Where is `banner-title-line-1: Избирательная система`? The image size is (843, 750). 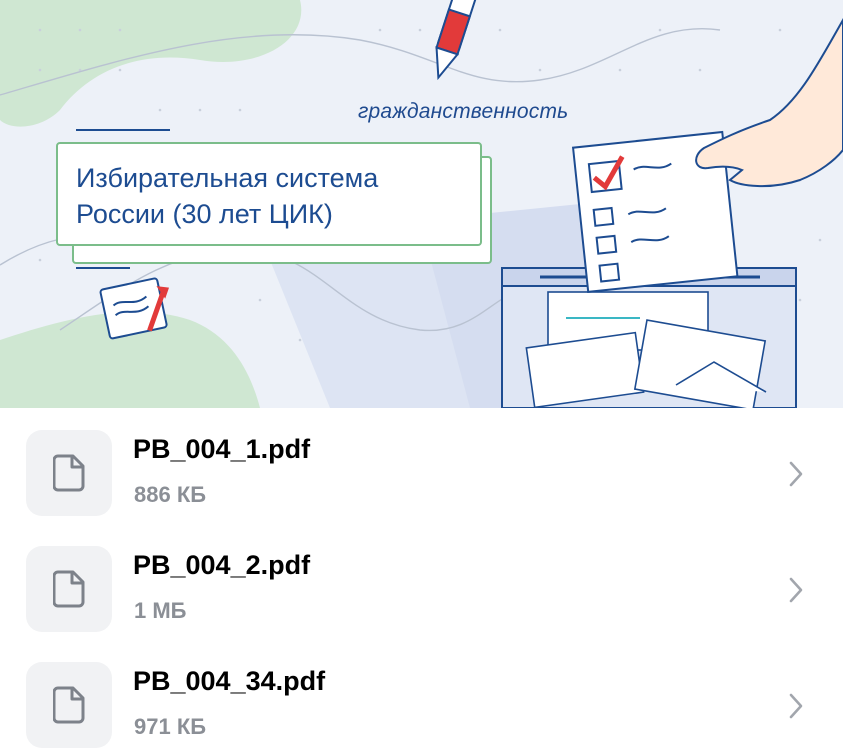 banner-title-line-1: Избирательная система is located at coordinates (227, 178).